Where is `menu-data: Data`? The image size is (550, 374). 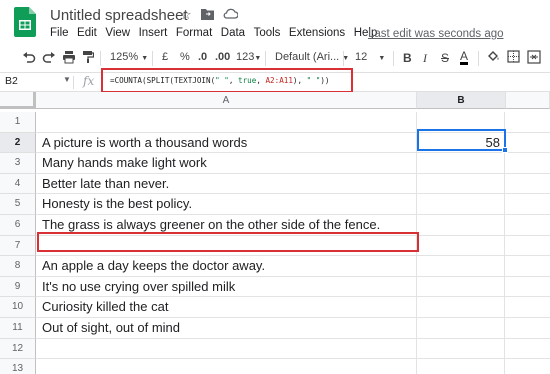 menu-data: Data is located at coordinates (233, 33).